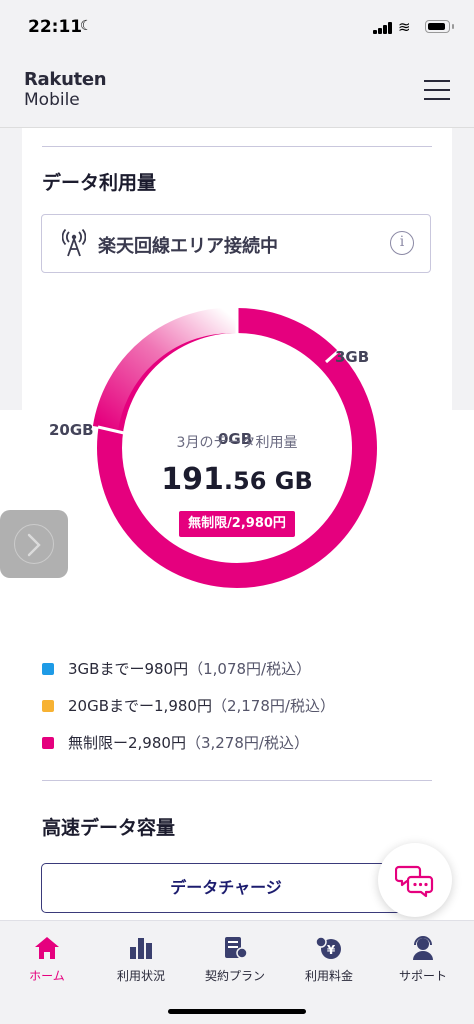  I want to click on usage-value: 191.56 GB, so click(237, 479).